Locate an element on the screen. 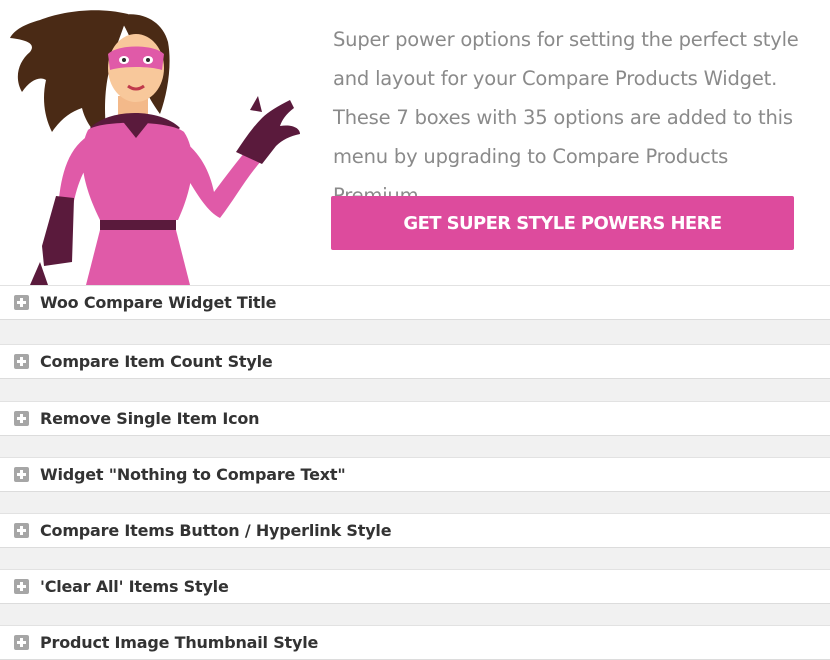  superhero-woman-illustration is located at coordinates (155, 147).